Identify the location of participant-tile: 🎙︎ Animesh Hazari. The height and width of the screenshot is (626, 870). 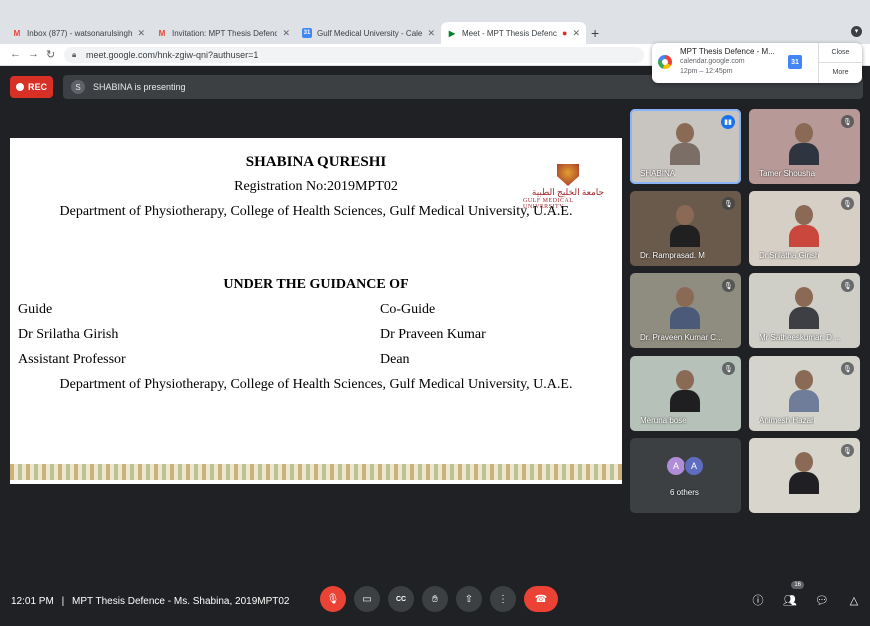
(804, 393).